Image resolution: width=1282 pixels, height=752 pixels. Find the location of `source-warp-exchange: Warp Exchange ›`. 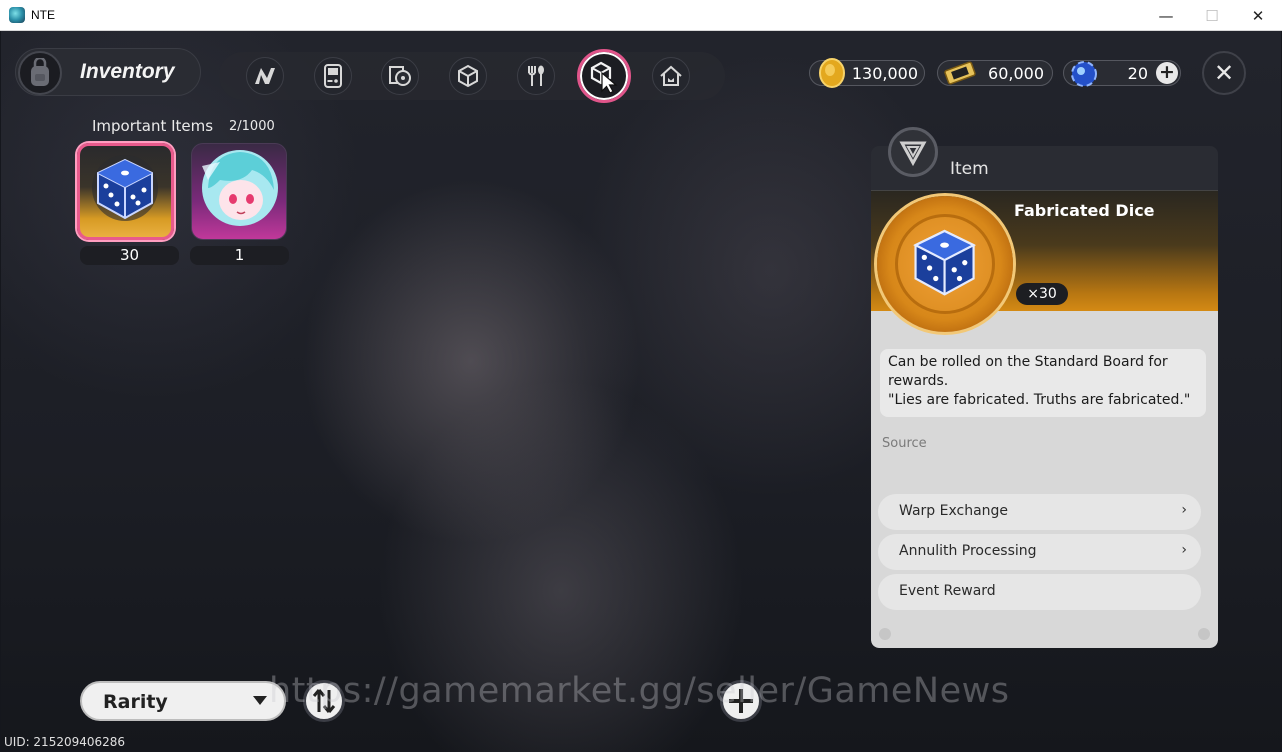

source-warp-exchange: Warp Exchange › is located at coordinates (1039, 512).